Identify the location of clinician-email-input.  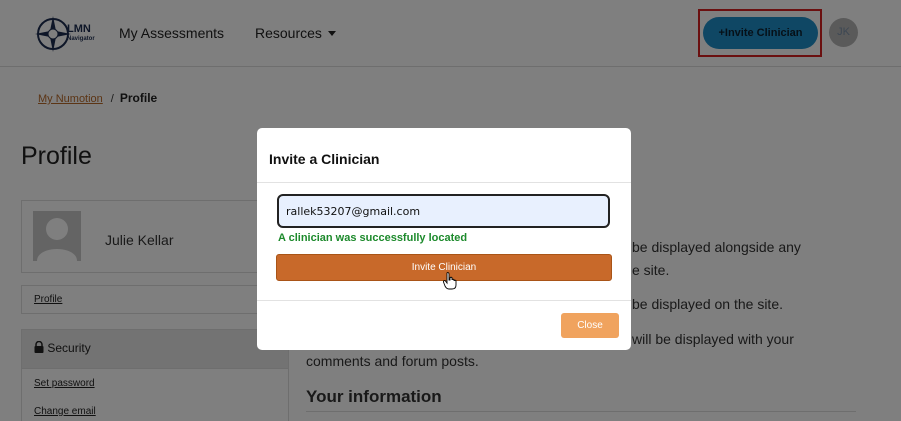
(443, 211).